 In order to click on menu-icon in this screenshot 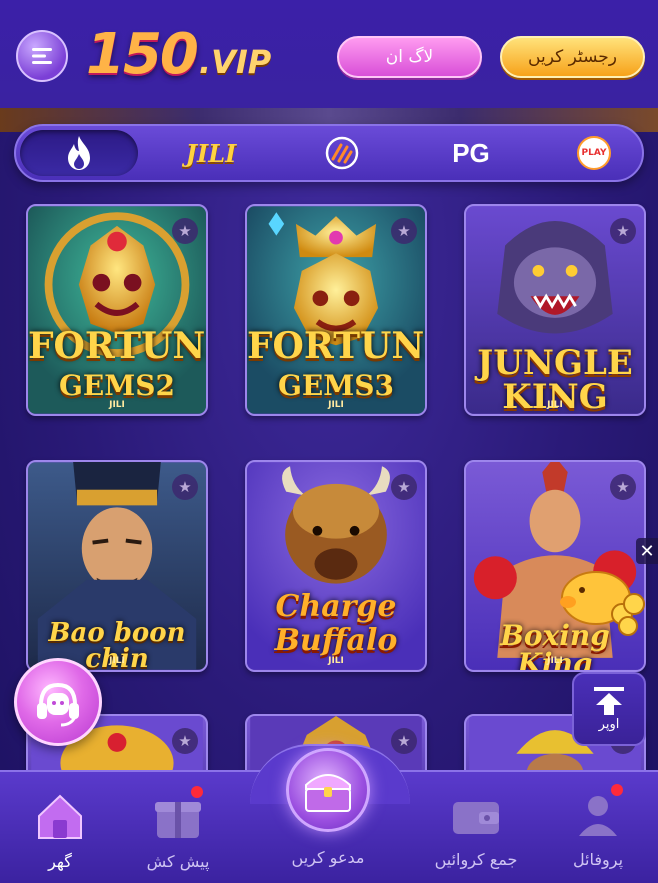, I will do `click(42, 56)`.